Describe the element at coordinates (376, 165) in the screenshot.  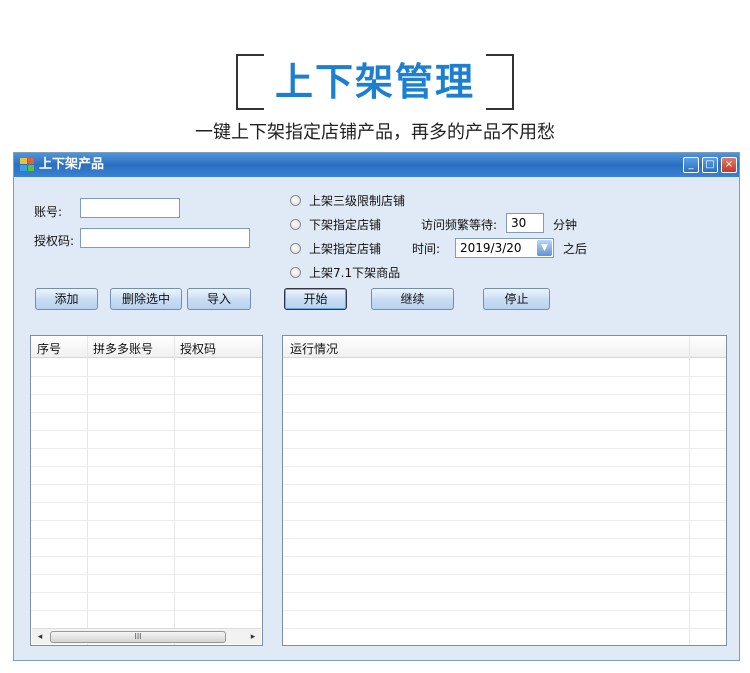
I see `title-bar: 上下架产品 _ □ ×` at that location.